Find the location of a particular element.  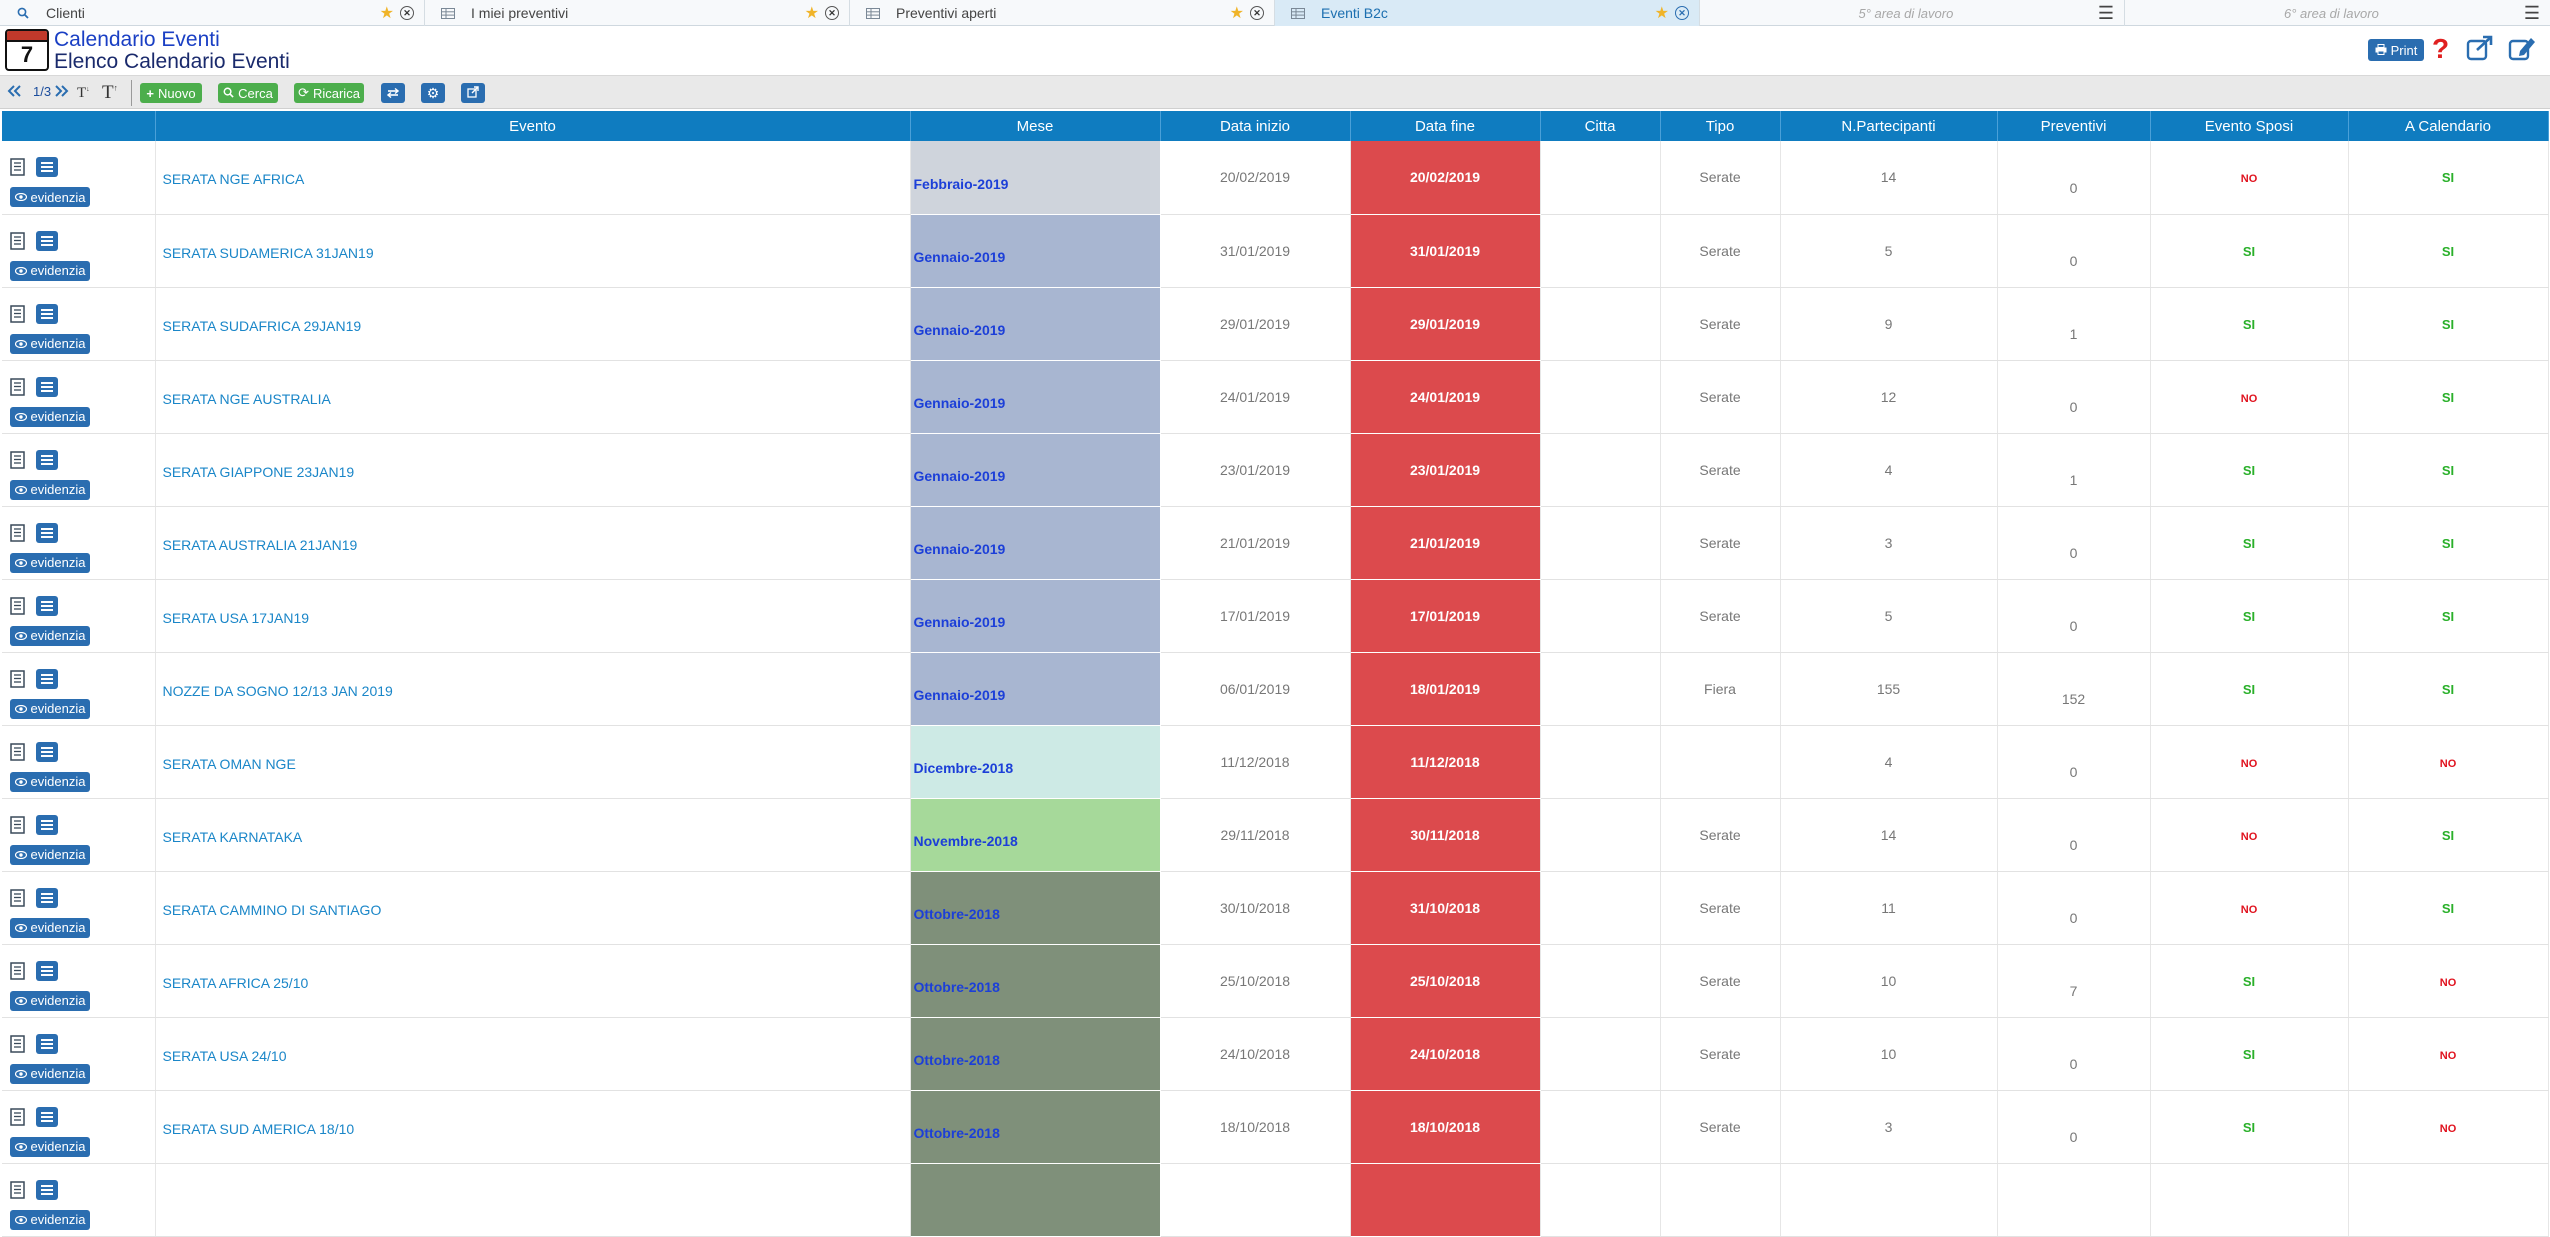

tab-area-6: 6° area di lavoro ☰ is located at coordinates (2337, 13).